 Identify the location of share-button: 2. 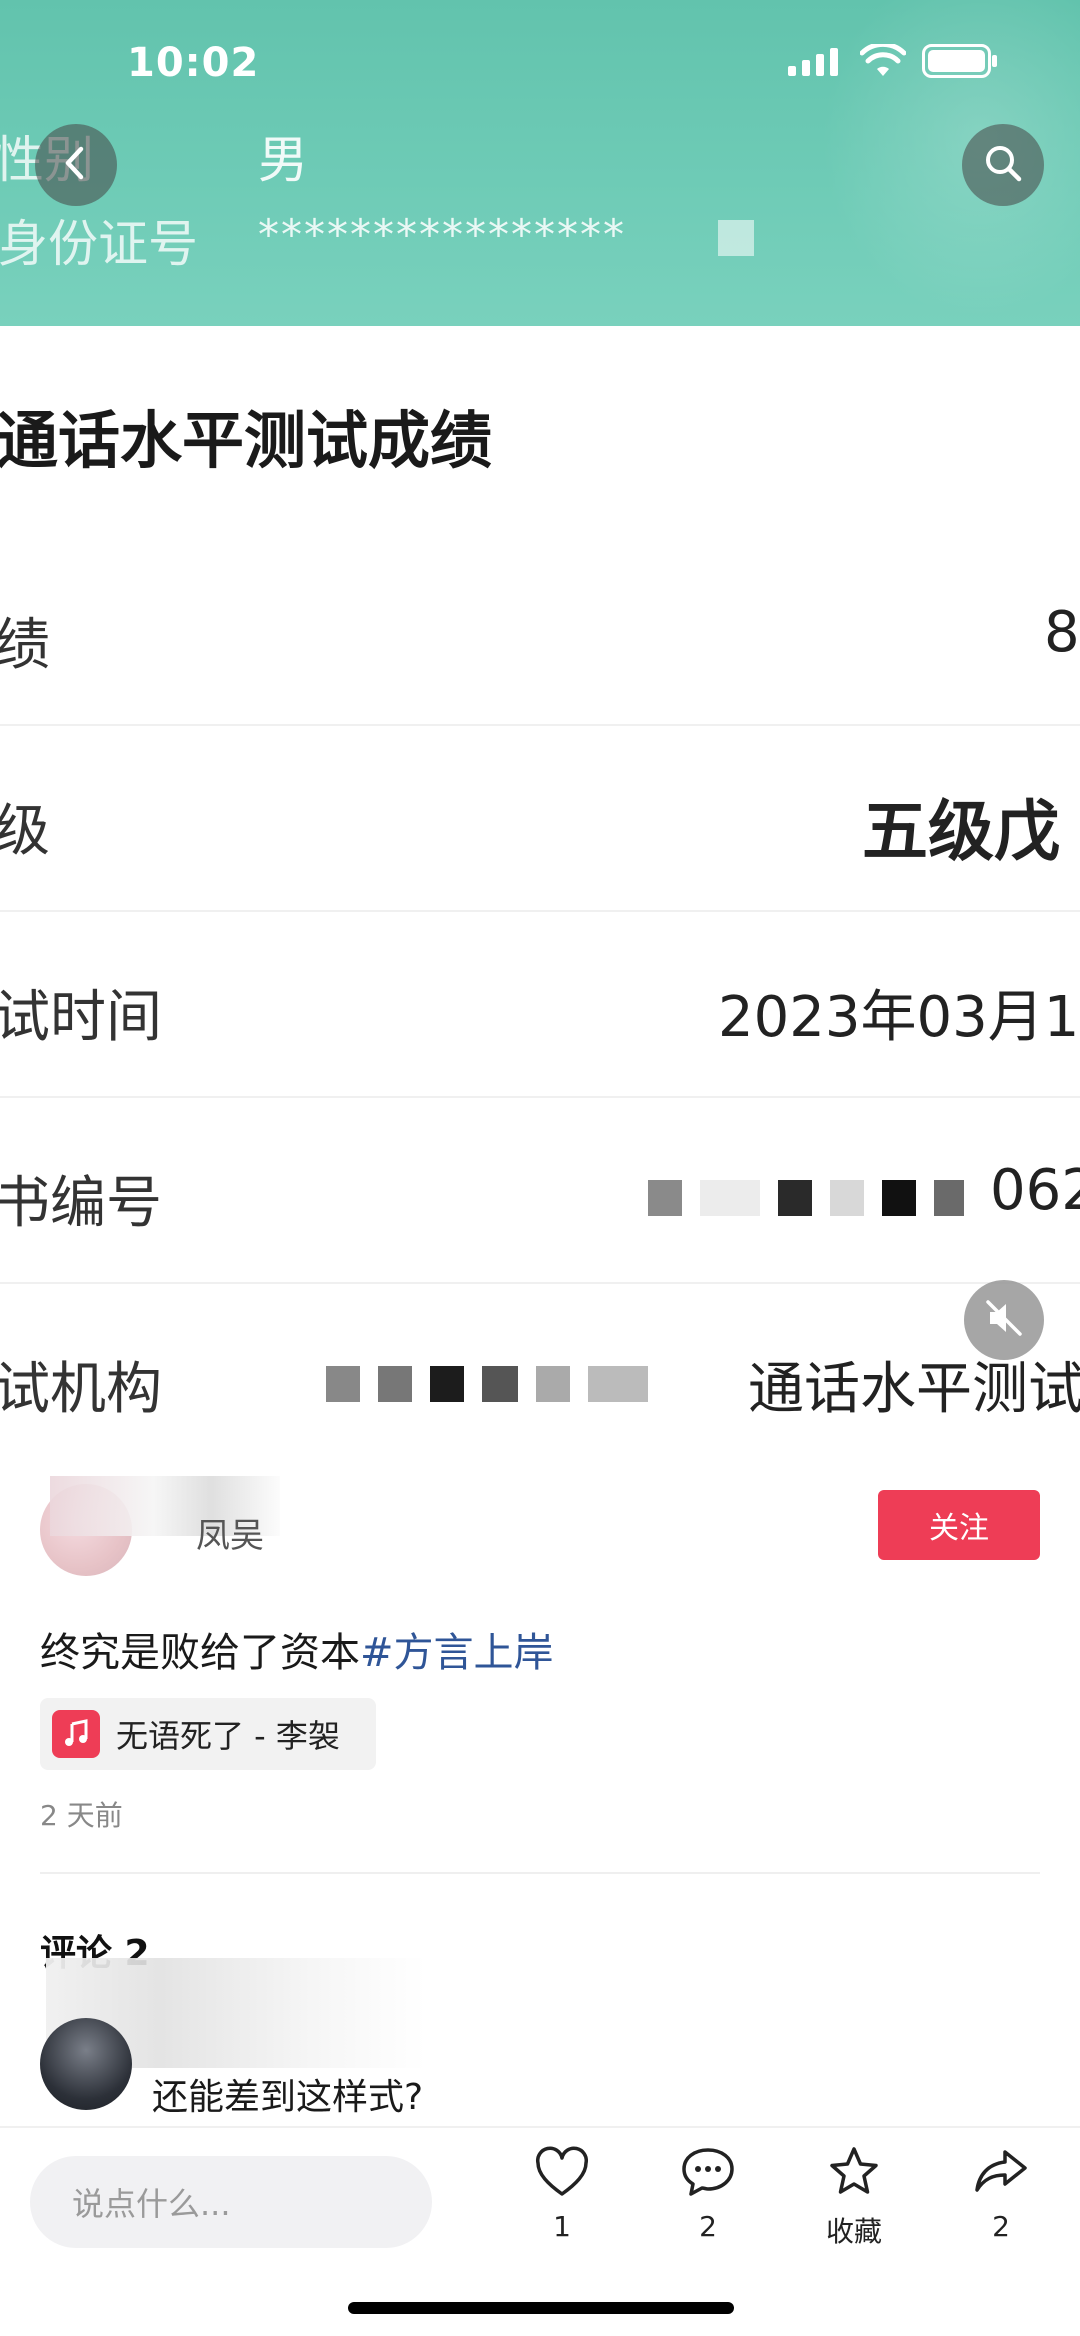
(1001, 2194).